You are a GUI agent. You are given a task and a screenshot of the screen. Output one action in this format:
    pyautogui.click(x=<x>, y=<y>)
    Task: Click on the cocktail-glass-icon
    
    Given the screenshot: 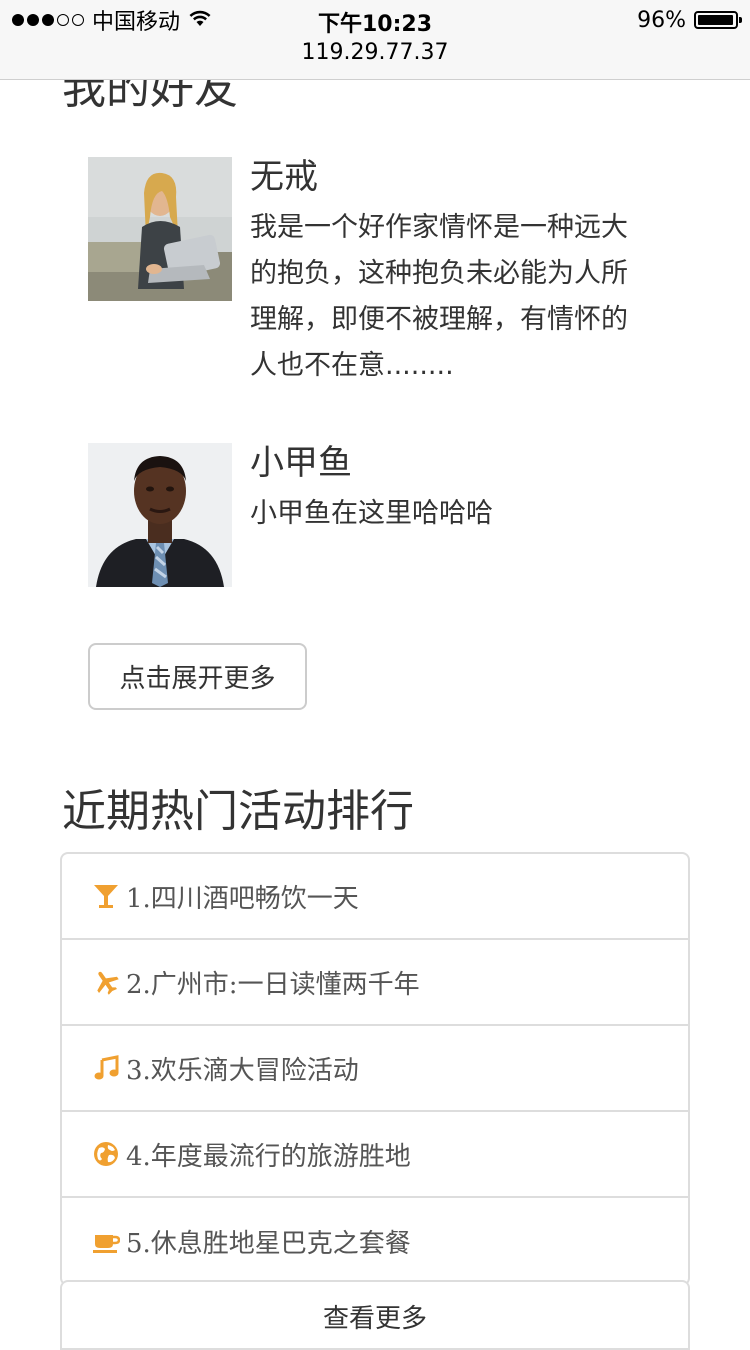 What is the action you would take?
    pyautogui.click(x=106, y=896)
    